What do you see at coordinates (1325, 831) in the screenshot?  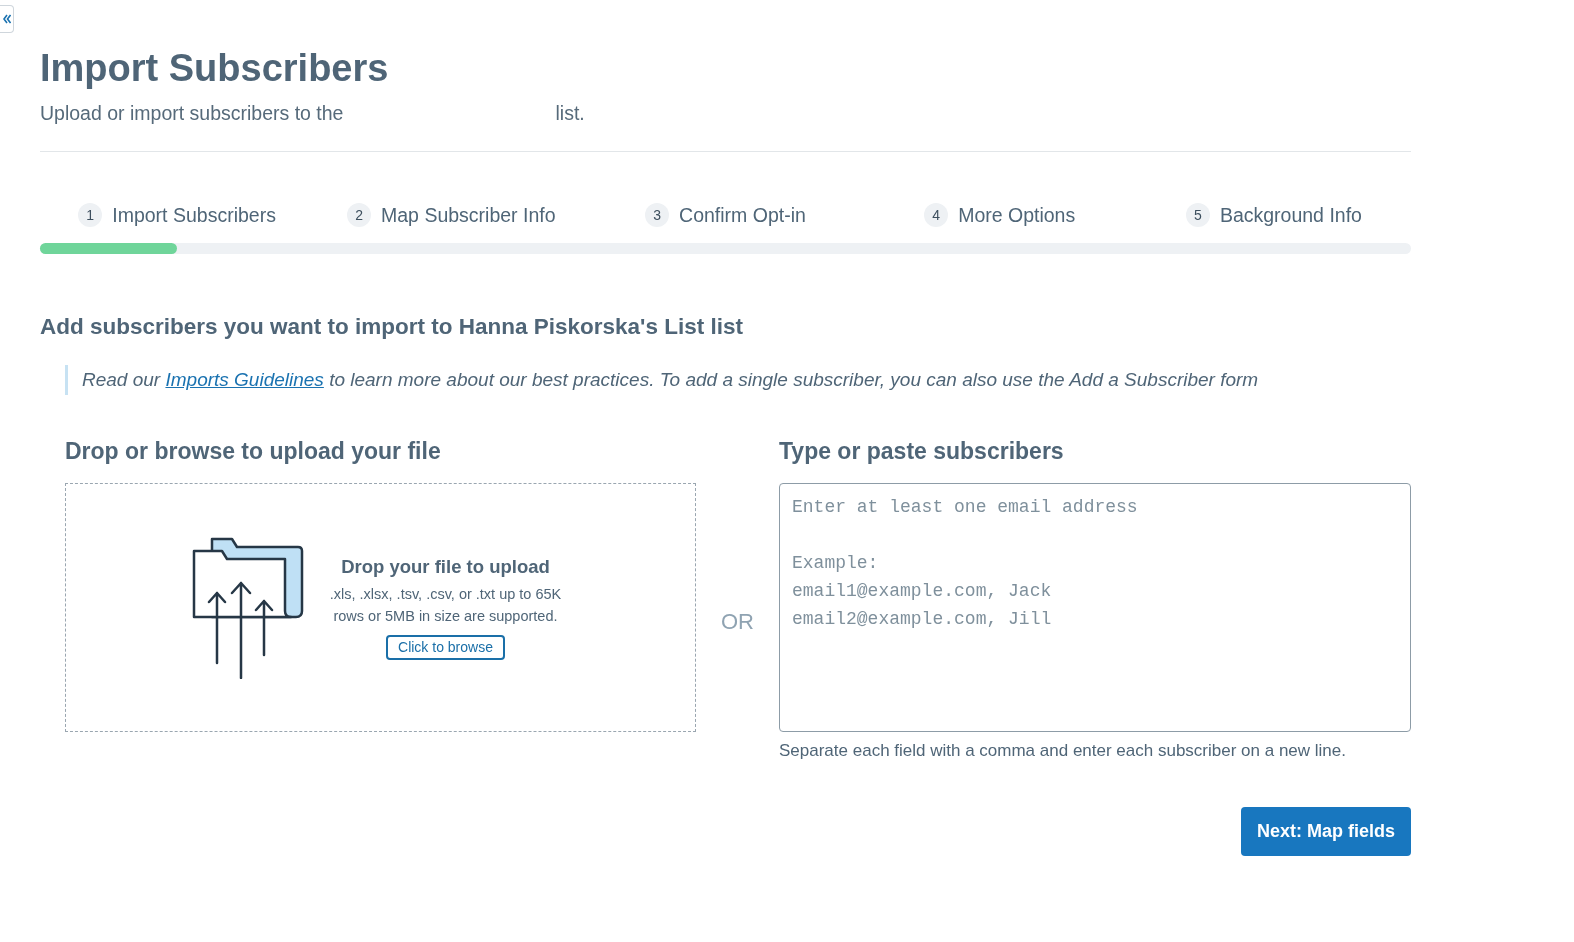 I see `next-button: Next: Map fields` at bounding box center [1325, 831].